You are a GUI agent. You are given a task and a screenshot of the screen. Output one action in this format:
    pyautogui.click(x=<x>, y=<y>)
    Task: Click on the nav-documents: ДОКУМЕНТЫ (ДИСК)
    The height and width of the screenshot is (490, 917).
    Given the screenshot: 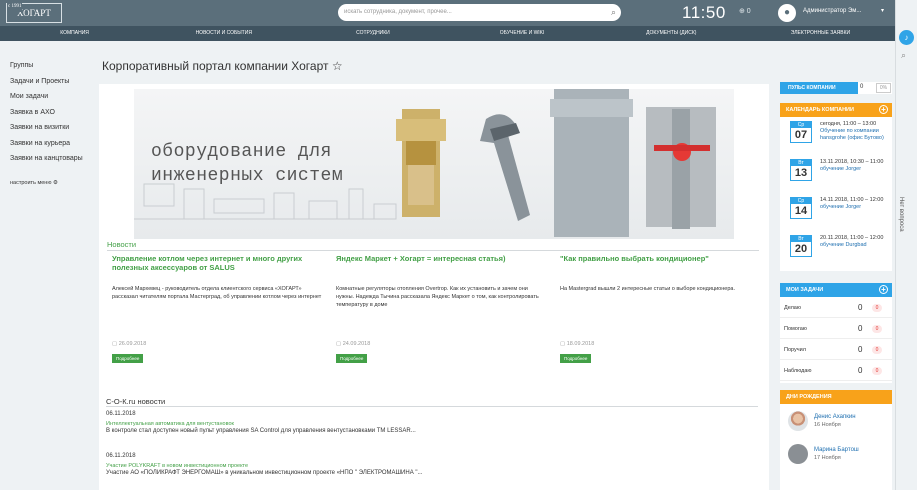 What is the action you would take?
    pyautogui.click(x=671, y=33)
    